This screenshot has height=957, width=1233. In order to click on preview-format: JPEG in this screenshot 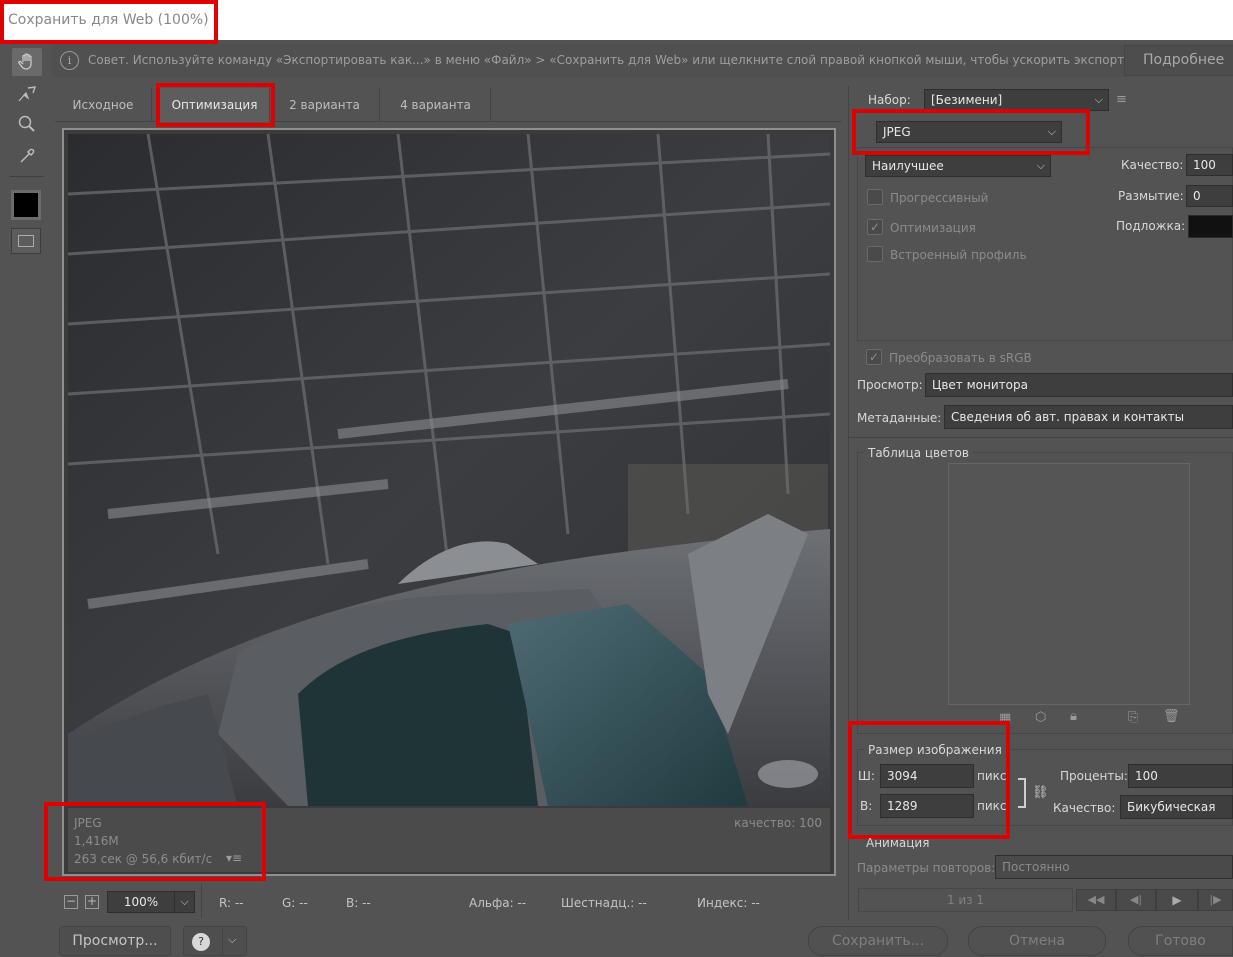, I will do `click(88, 823)`.